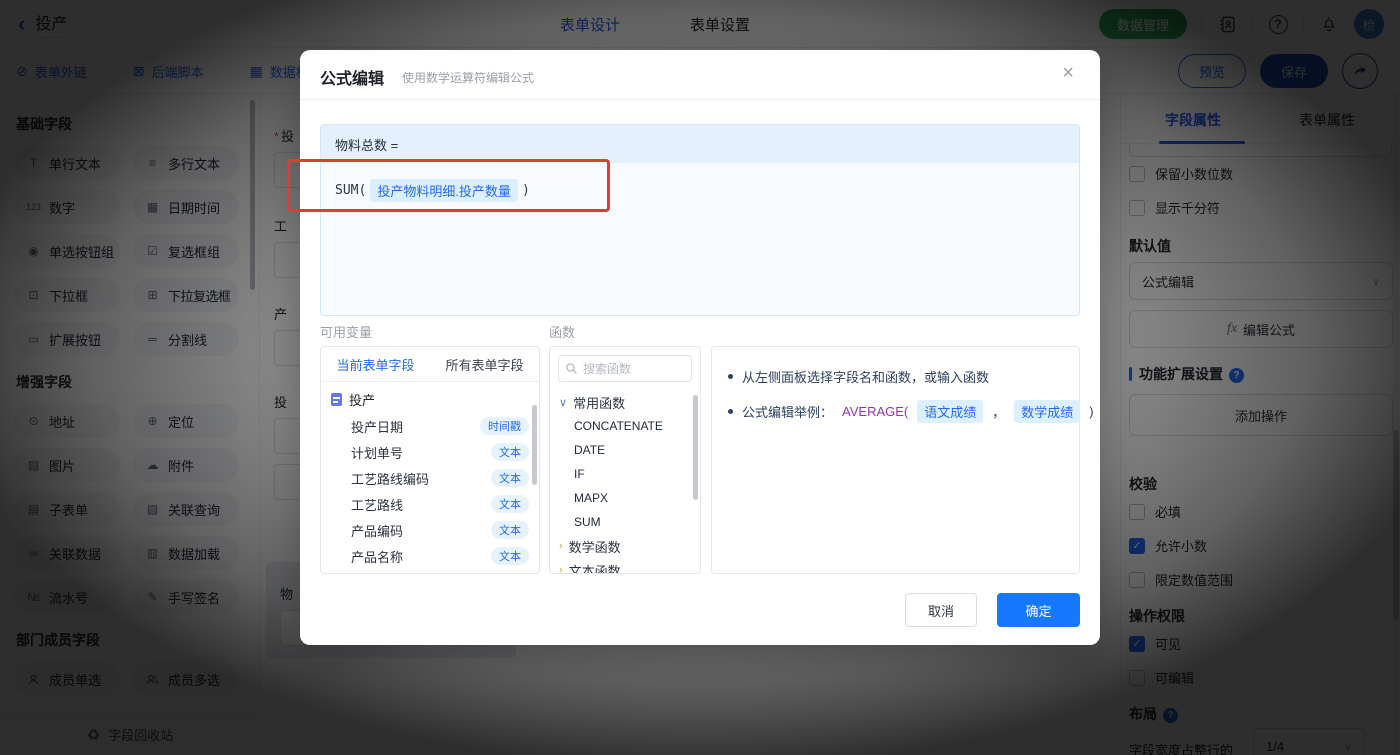  I want to click on variables-tree-root: 投产, so click(430, 397).